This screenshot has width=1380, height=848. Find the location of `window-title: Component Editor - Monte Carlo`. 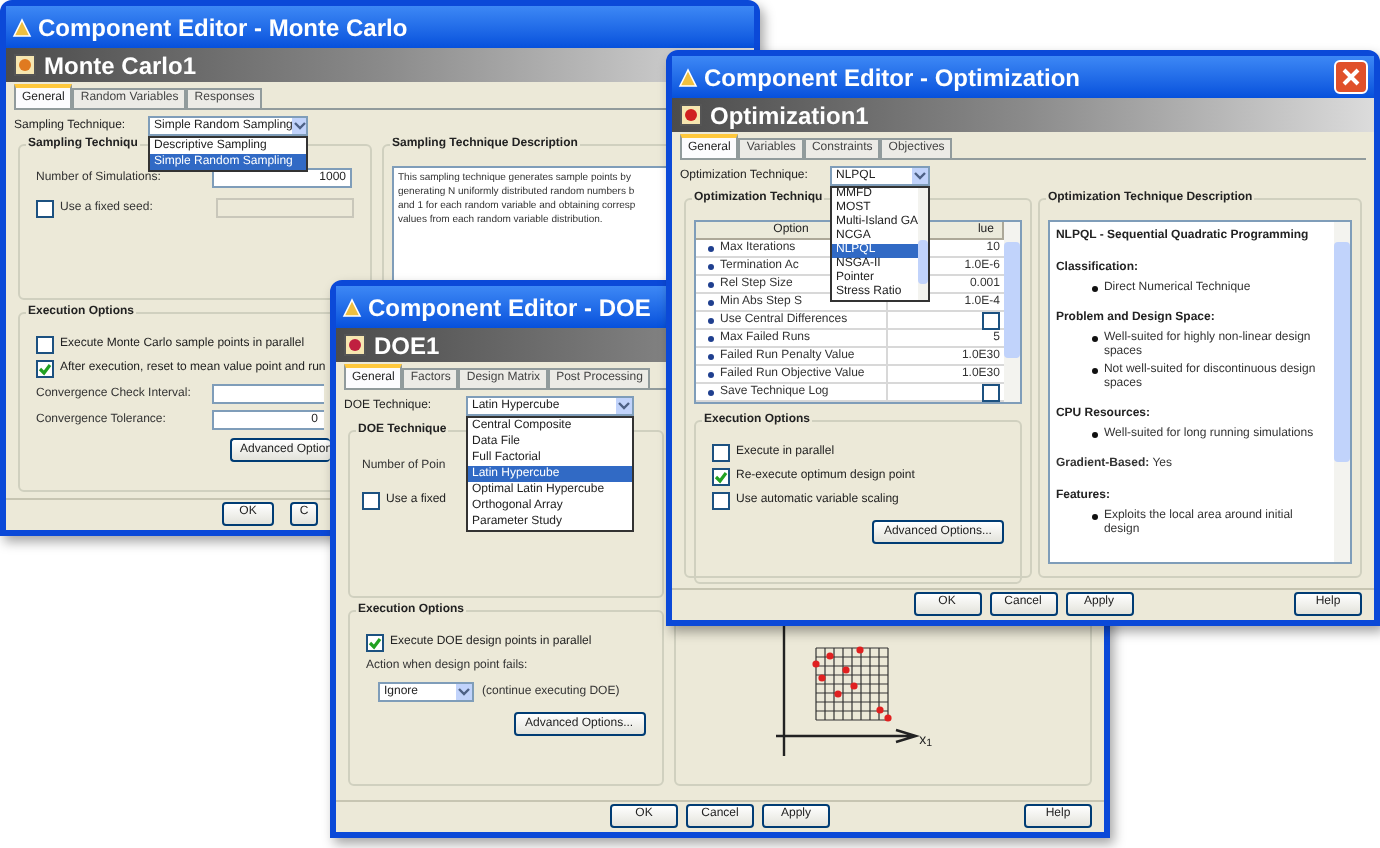

window-title: Component Editor - Monte Carlo is located at coordinates (223, 28).